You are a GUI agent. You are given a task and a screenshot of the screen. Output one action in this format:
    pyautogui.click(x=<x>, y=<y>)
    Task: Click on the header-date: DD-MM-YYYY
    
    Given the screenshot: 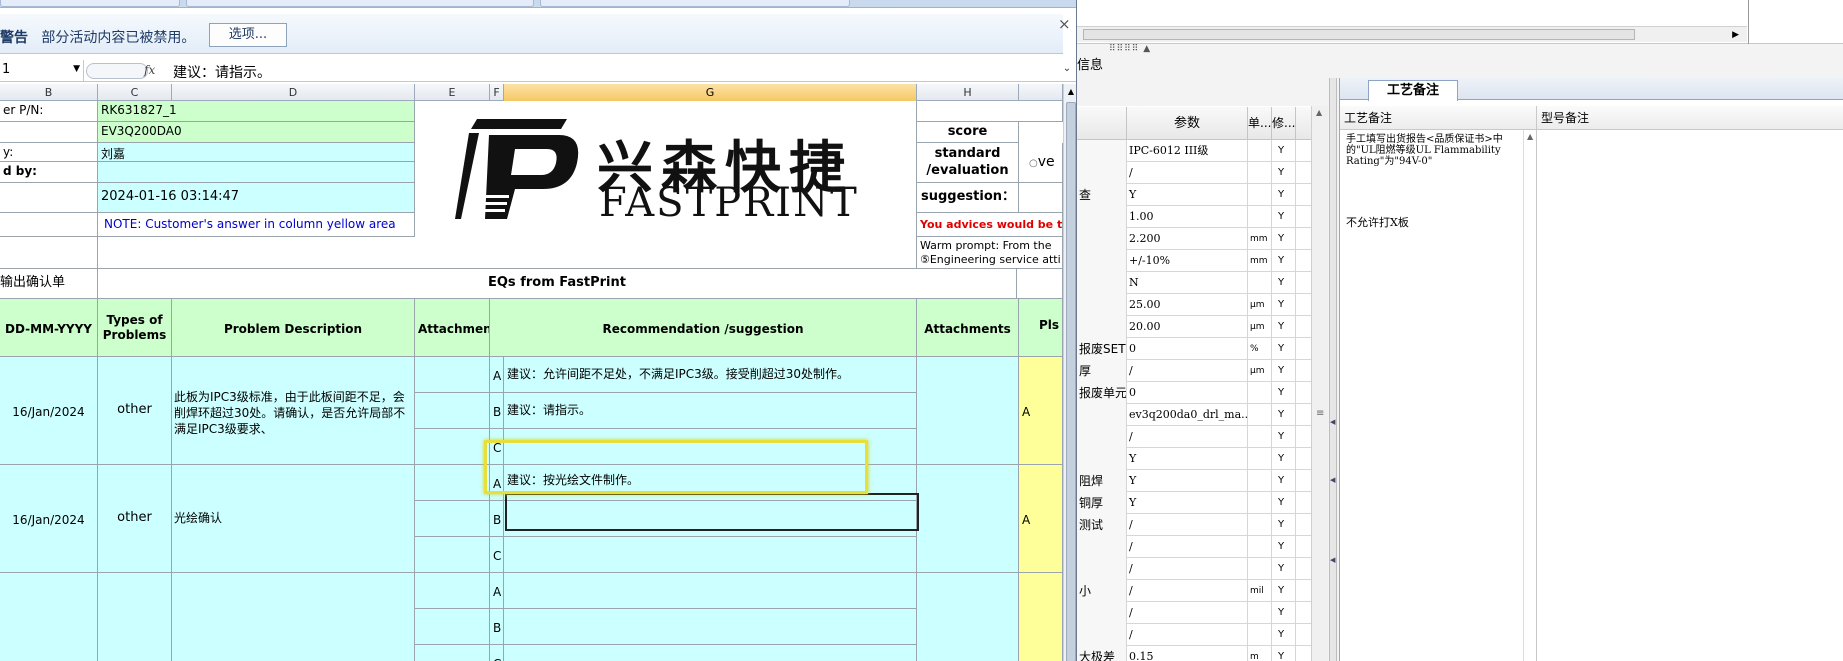 What is the action you would take?
    pyautogui.click(x=49, y=328)
    